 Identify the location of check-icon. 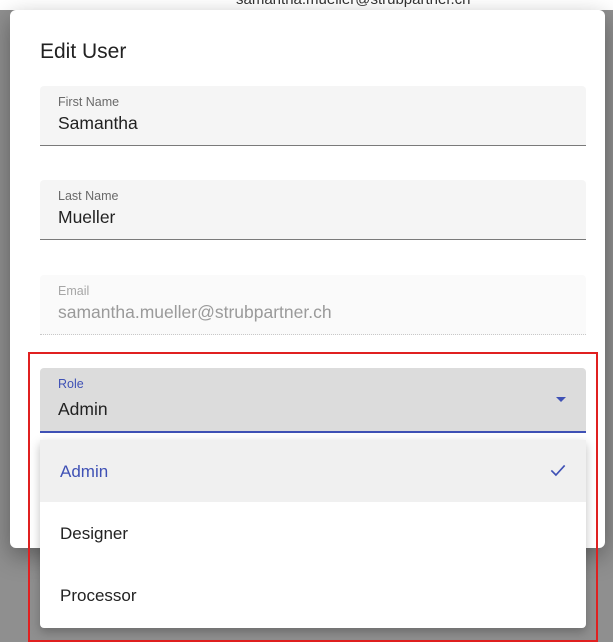
(558, 470).